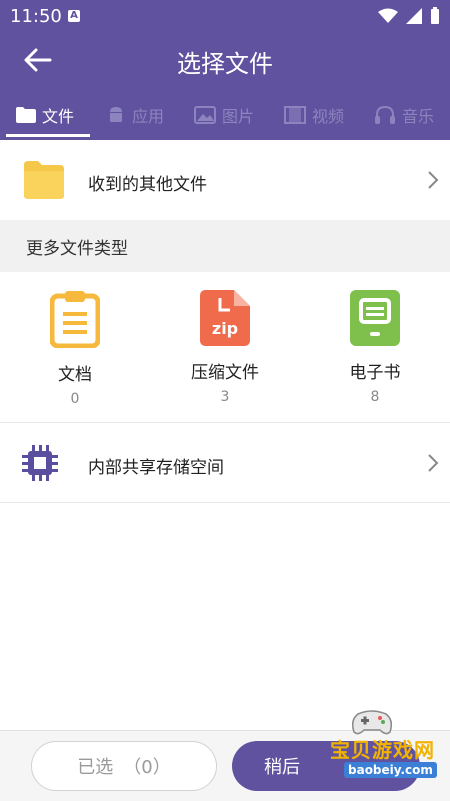  I want to click on tab-apps: 应用, so click(135, 115).